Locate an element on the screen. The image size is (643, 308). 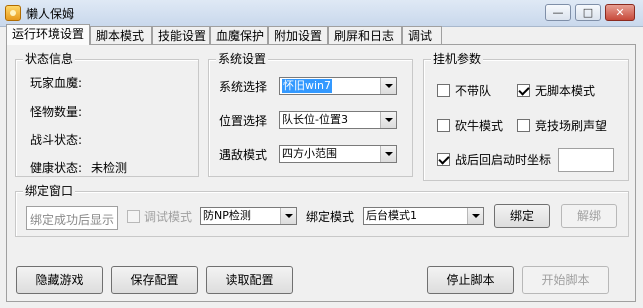
position-select-value: 队长位-位置3 is located at coordinates (315, 119).